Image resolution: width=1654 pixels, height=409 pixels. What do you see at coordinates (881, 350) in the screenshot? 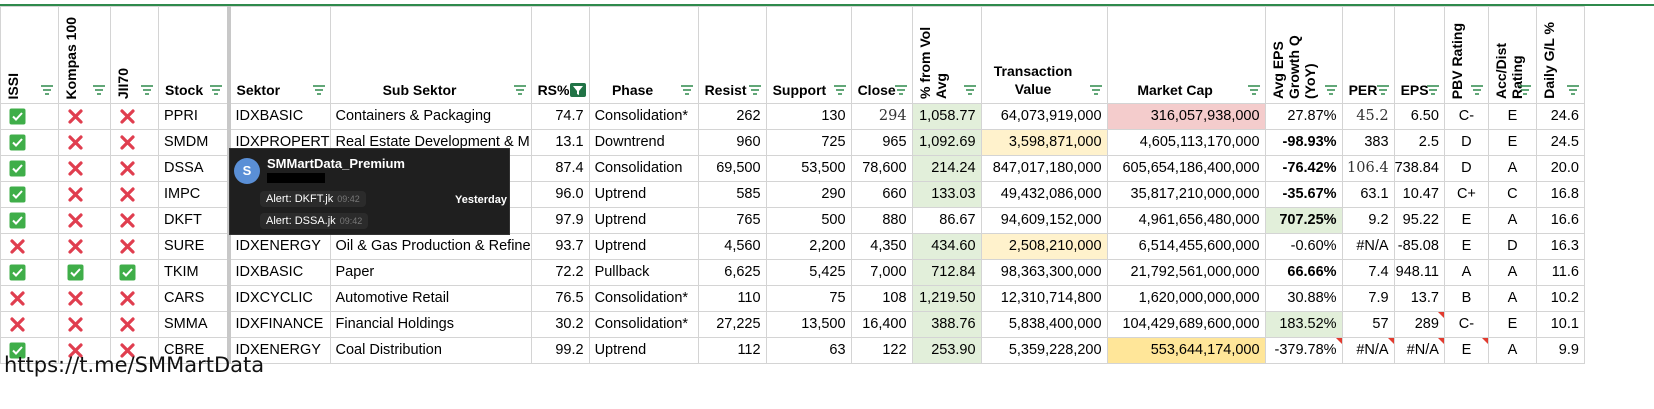
I see `cell-close: 122` at bounding box center [881, 350].